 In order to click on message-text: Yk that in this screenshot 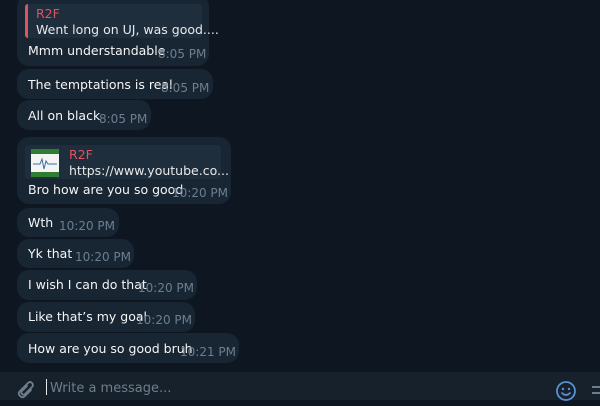, I will do `click(50, 253)`.